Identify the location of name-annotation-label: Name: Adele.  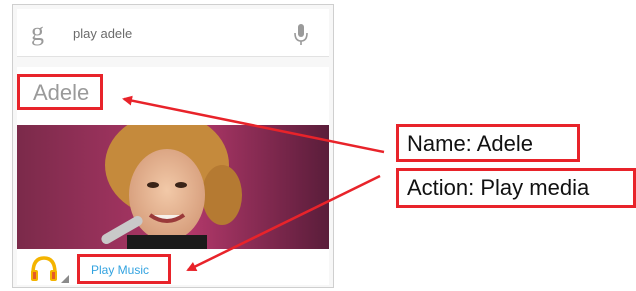
(488, 143).